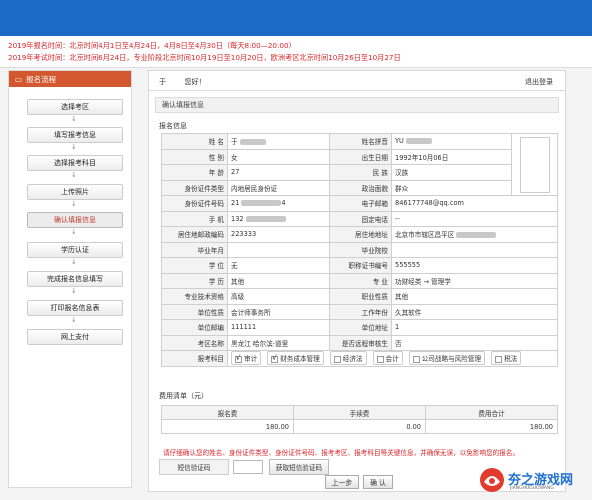 The image size is (592, 500). Describe the element at coordinates (278, 327) in the screenshot. I see `unitpost-value: 111111` at that location.